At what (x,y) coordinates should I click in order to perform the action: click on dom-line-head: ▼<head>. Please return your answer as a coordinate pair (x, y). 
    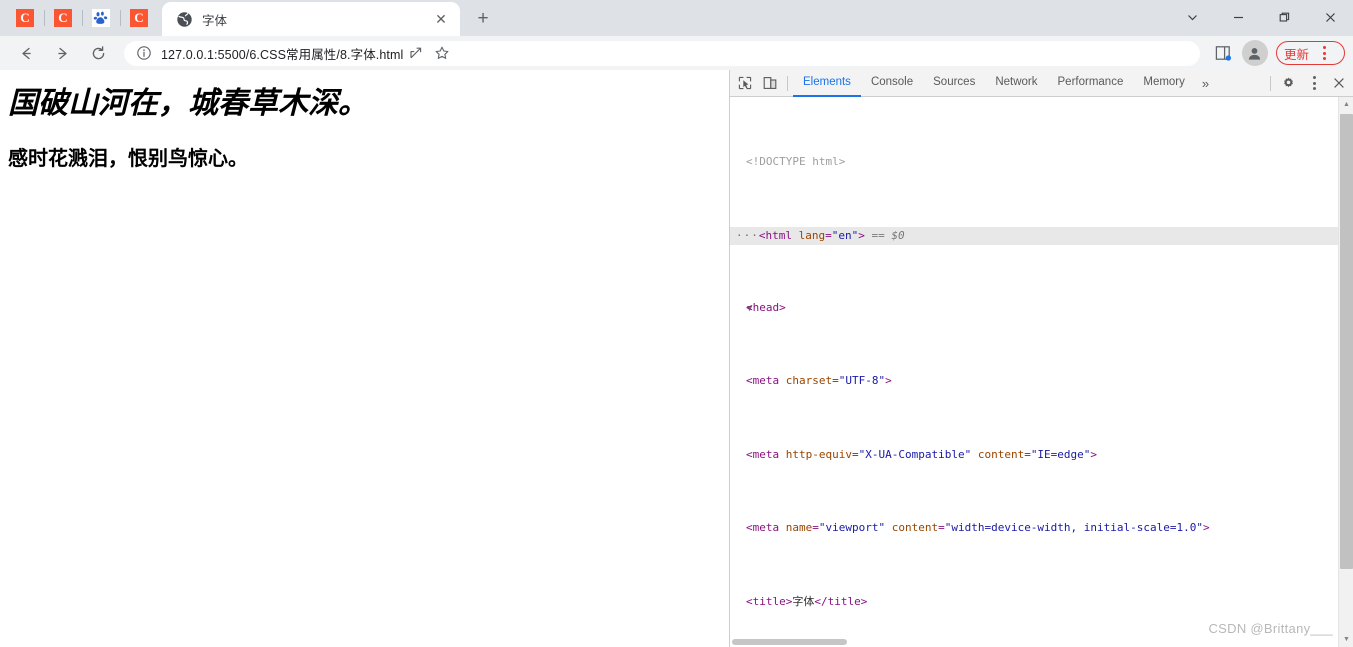
    Looking at the image, I should click on (1041, 308).